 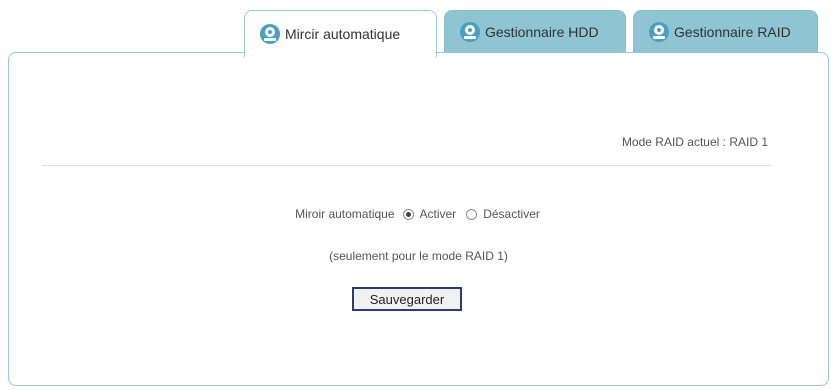 I want to click on activate-label: Activer, so click(x=438, y=214).